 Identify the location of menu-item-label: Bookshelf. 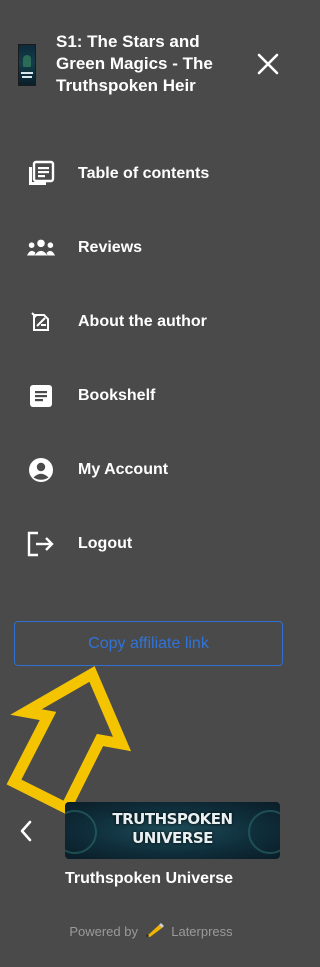
(117, 395).